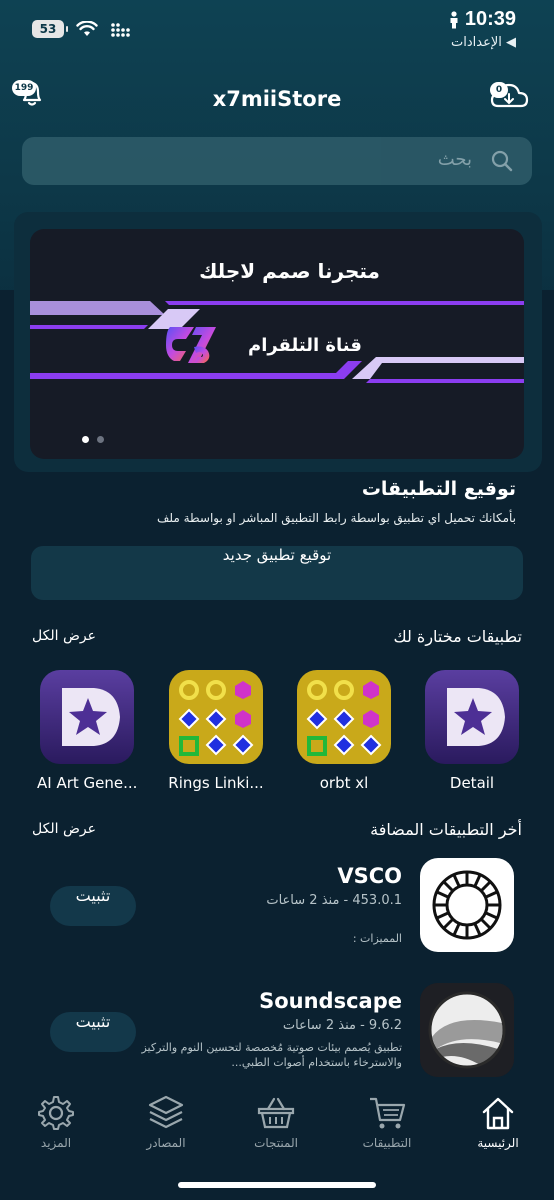  Describe the element at coordinates (191, 345) in the screenshot. I see `store-logo-icon` at that location.